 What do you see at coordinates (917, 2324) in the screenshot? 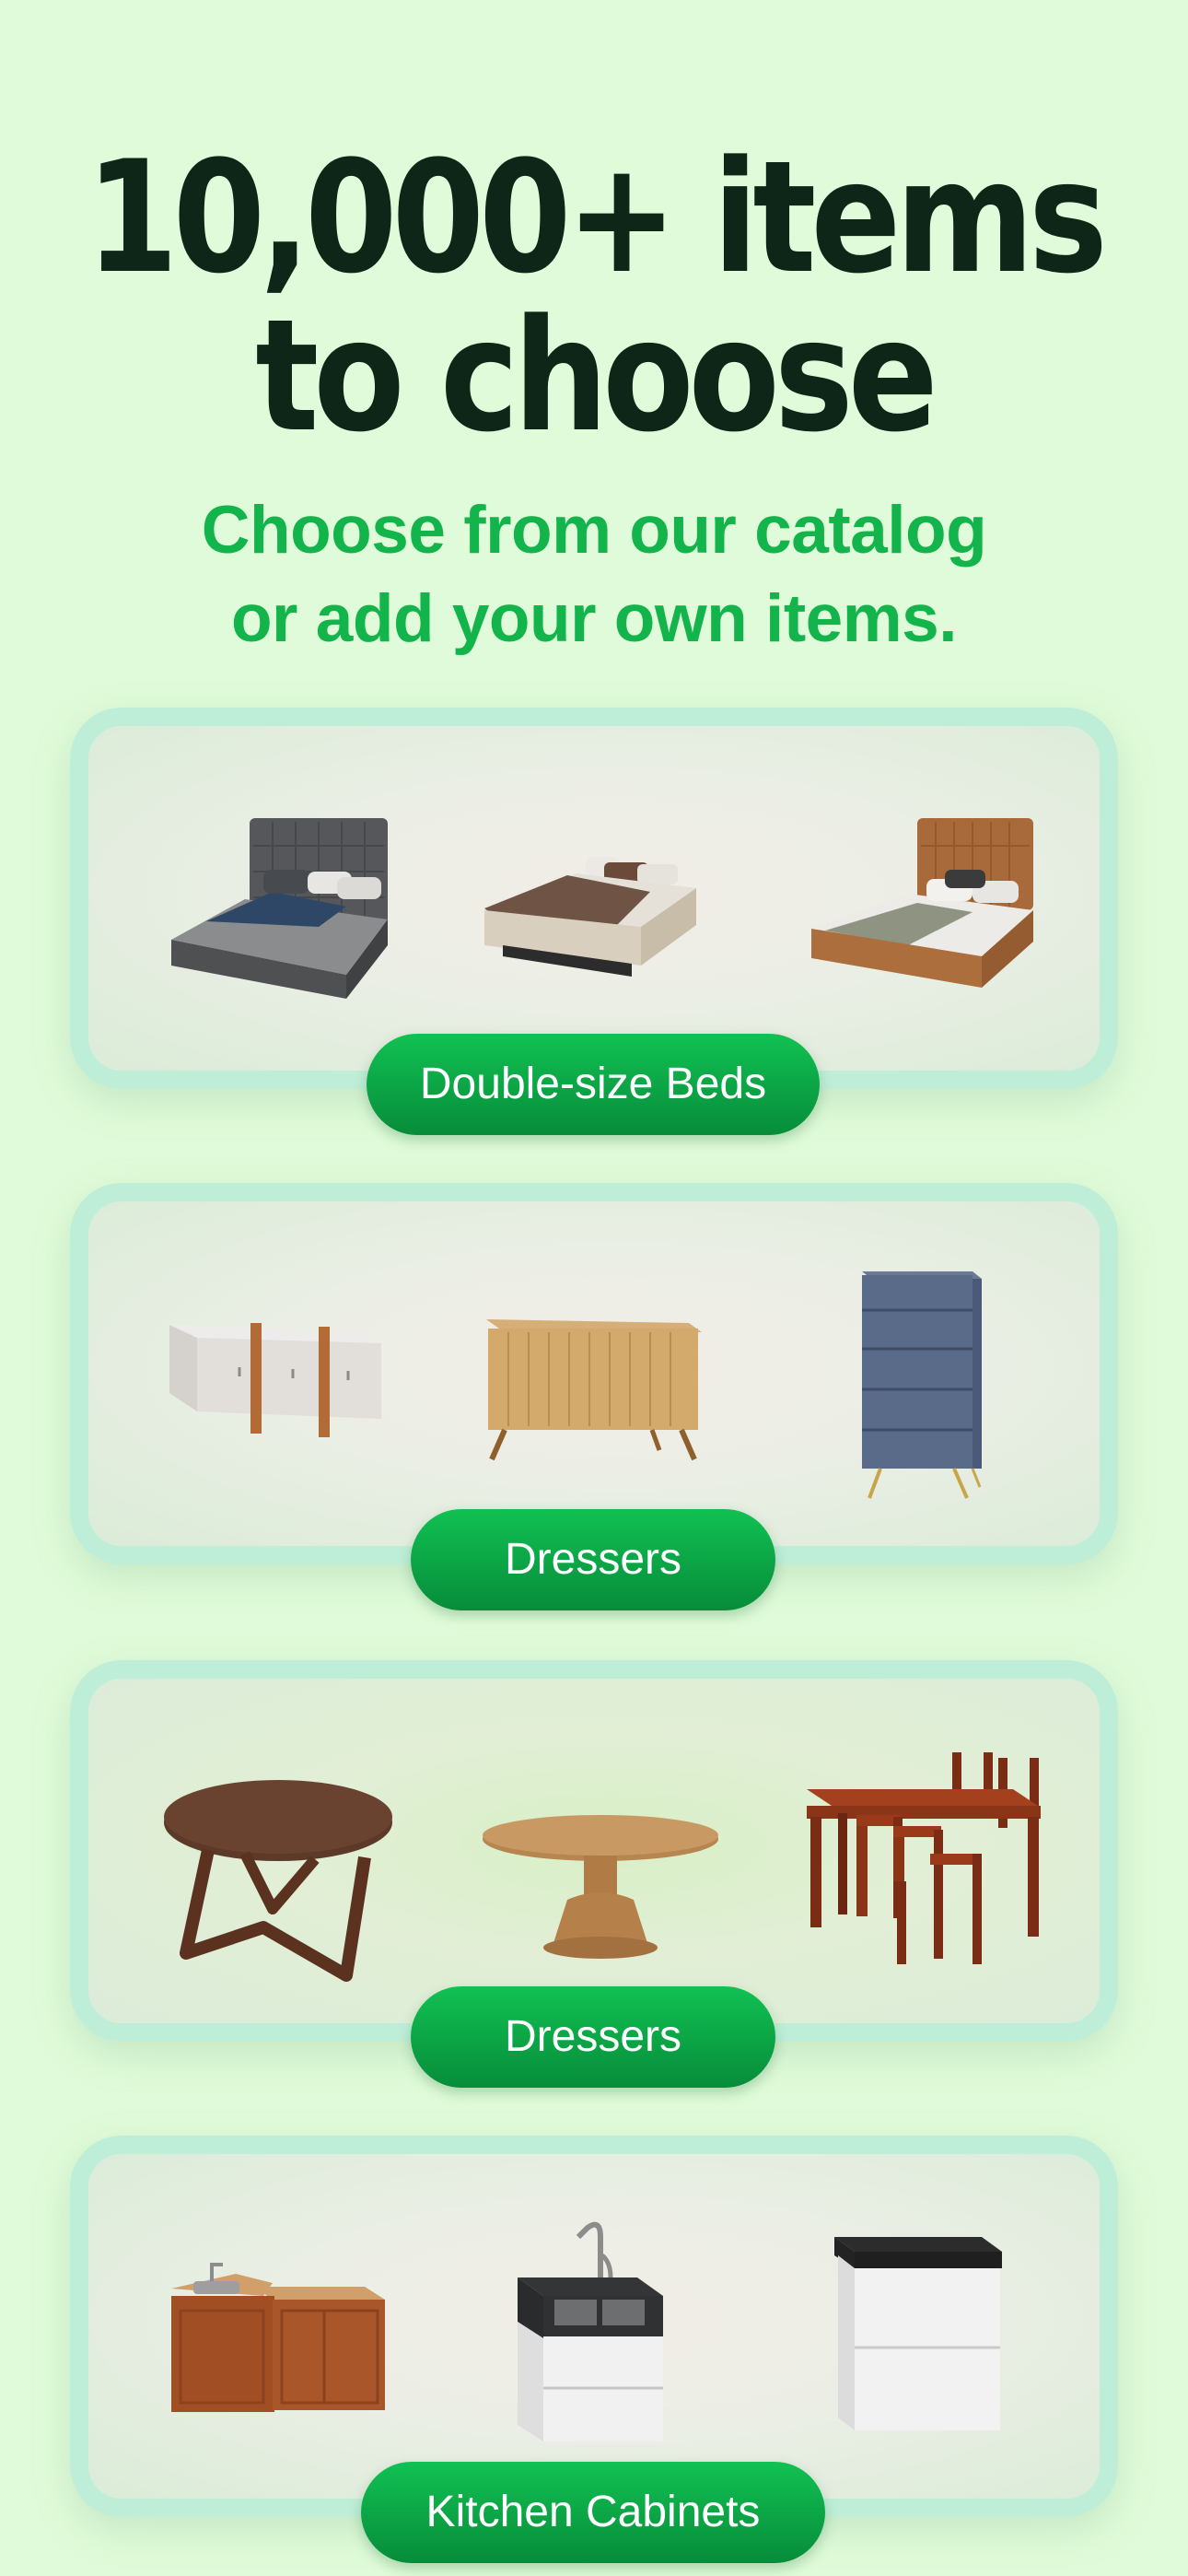
I see `white-base-cabinet-image` at bounding box center [917, 2324].